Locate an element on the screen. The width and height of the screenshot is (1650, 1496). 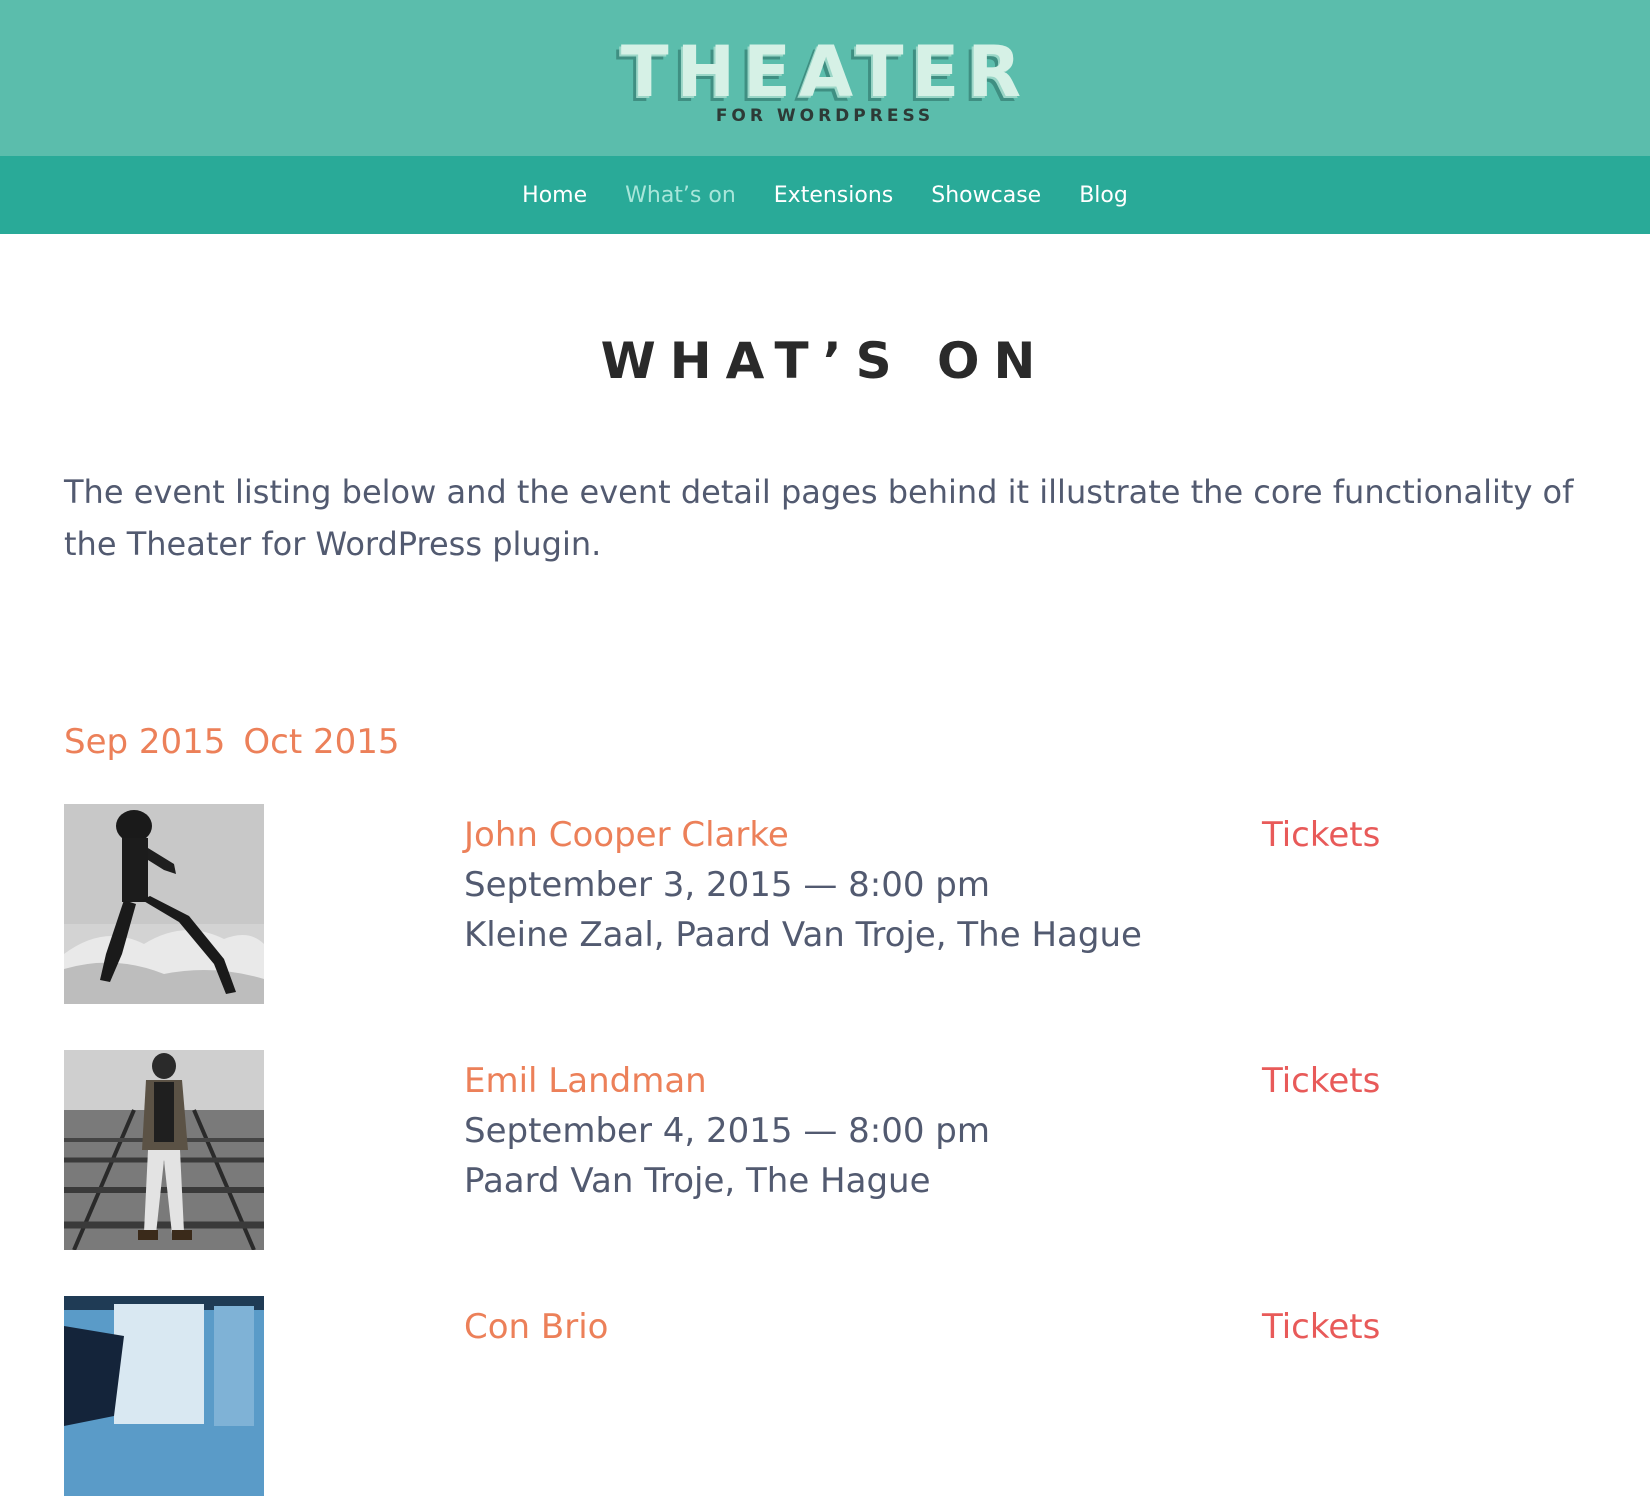
event-info: Con Brio is located at coordinates (854, 1327).